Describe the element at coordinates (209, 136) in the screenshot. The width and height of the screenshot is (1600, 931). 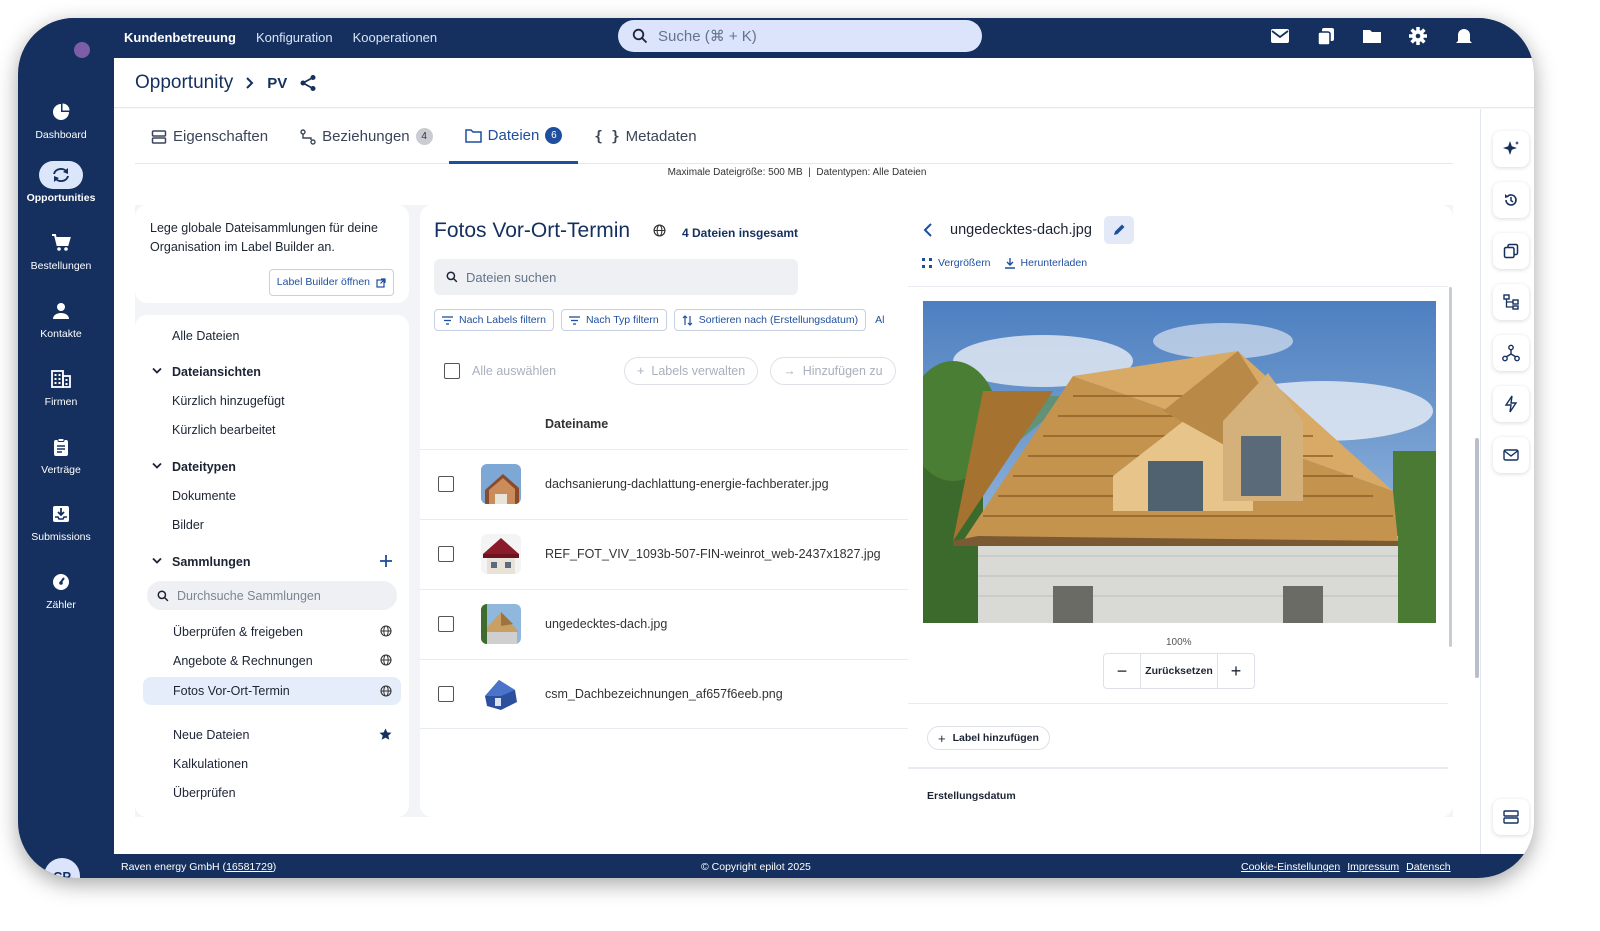
I see `tab-eigenschaften: Eigenschaften` at that location.